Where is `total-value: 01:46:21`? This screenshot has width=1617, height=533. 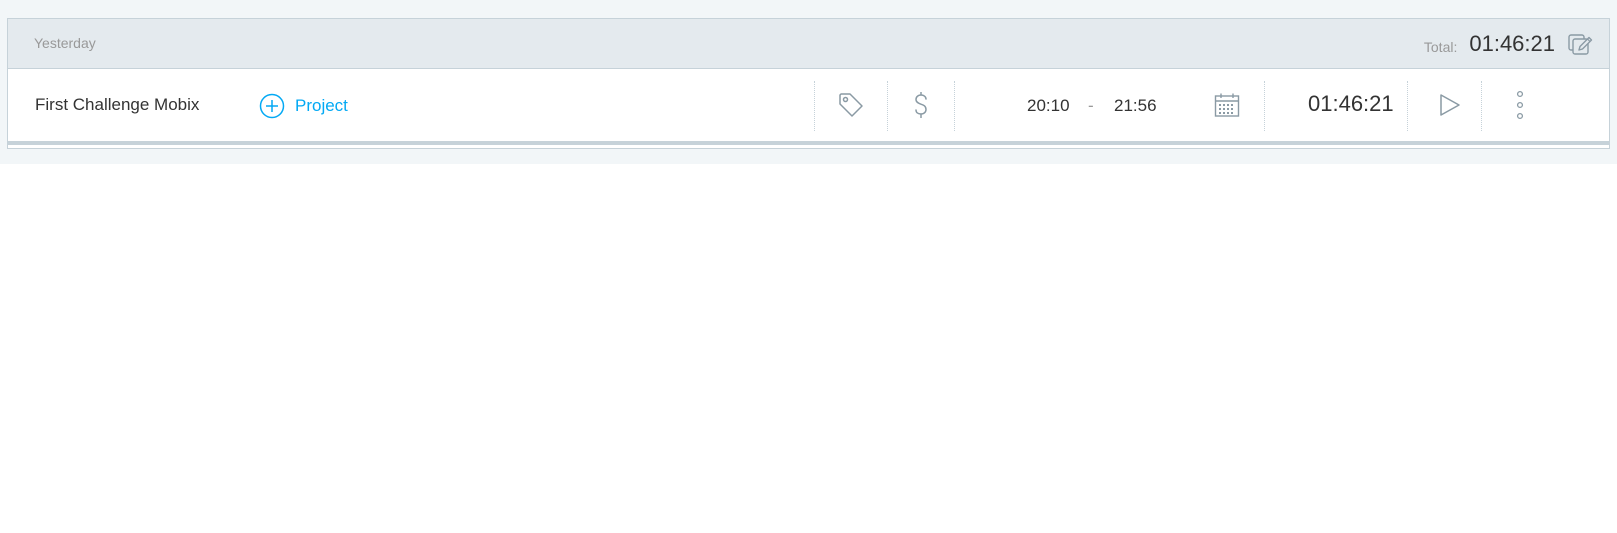
total-value: 01:46:21 is located at coordinates (1512, 43).